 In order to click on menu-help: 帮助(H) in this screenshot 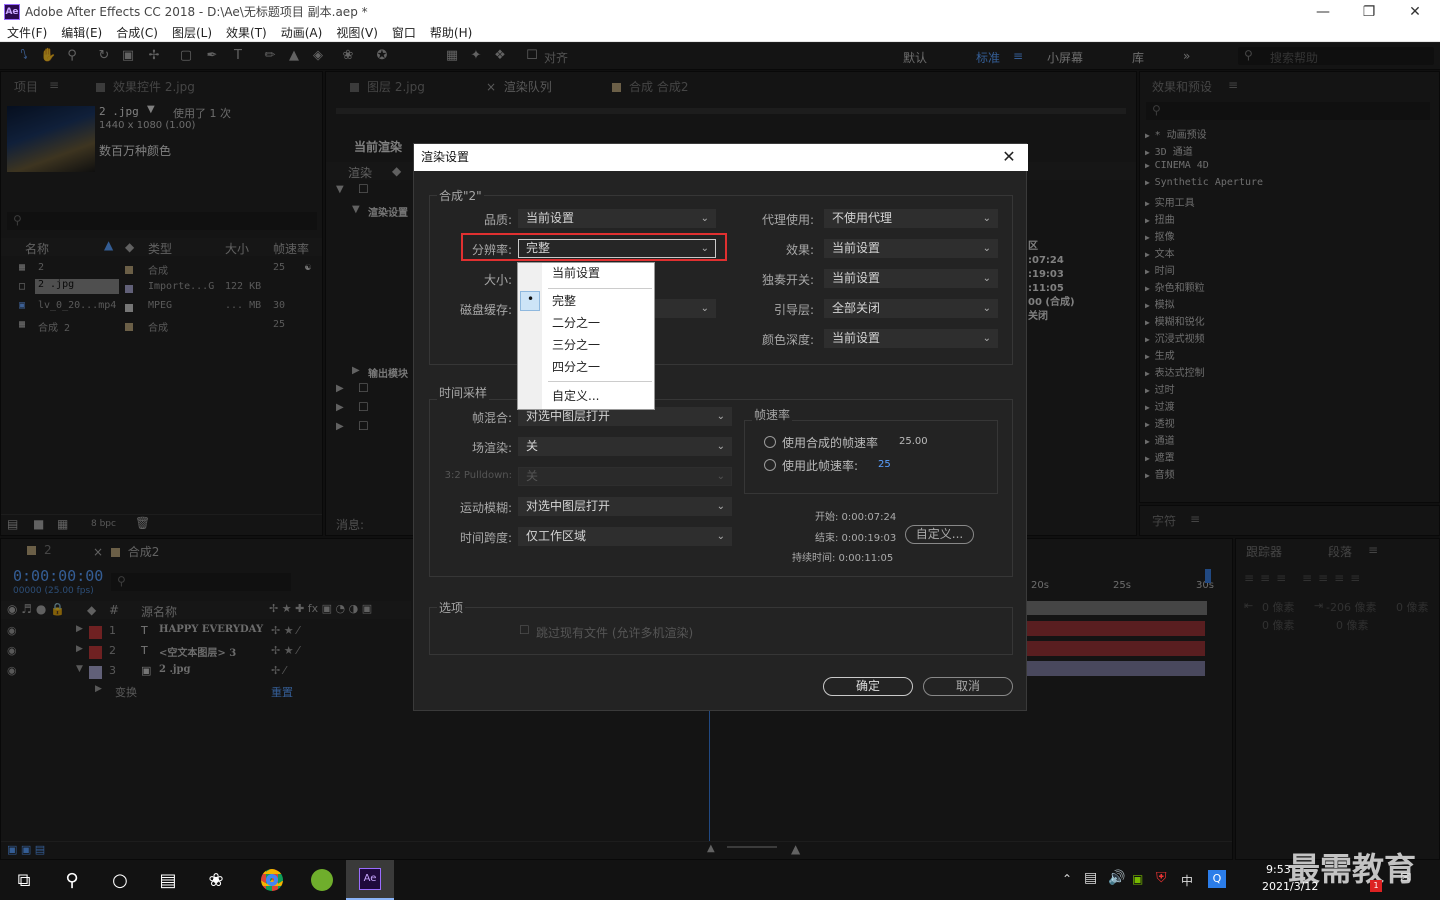, I will do `click(451, 32)`.